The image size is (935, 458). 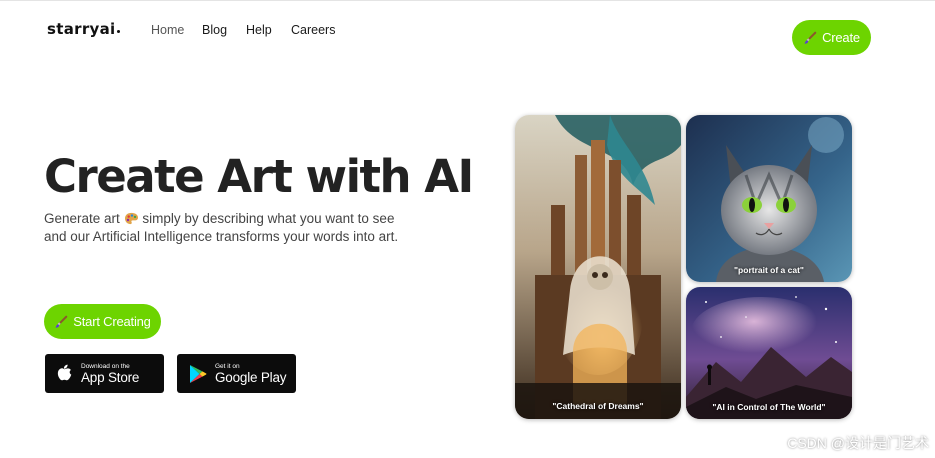 I want to click on top-divider, so click(x=467, y=0).